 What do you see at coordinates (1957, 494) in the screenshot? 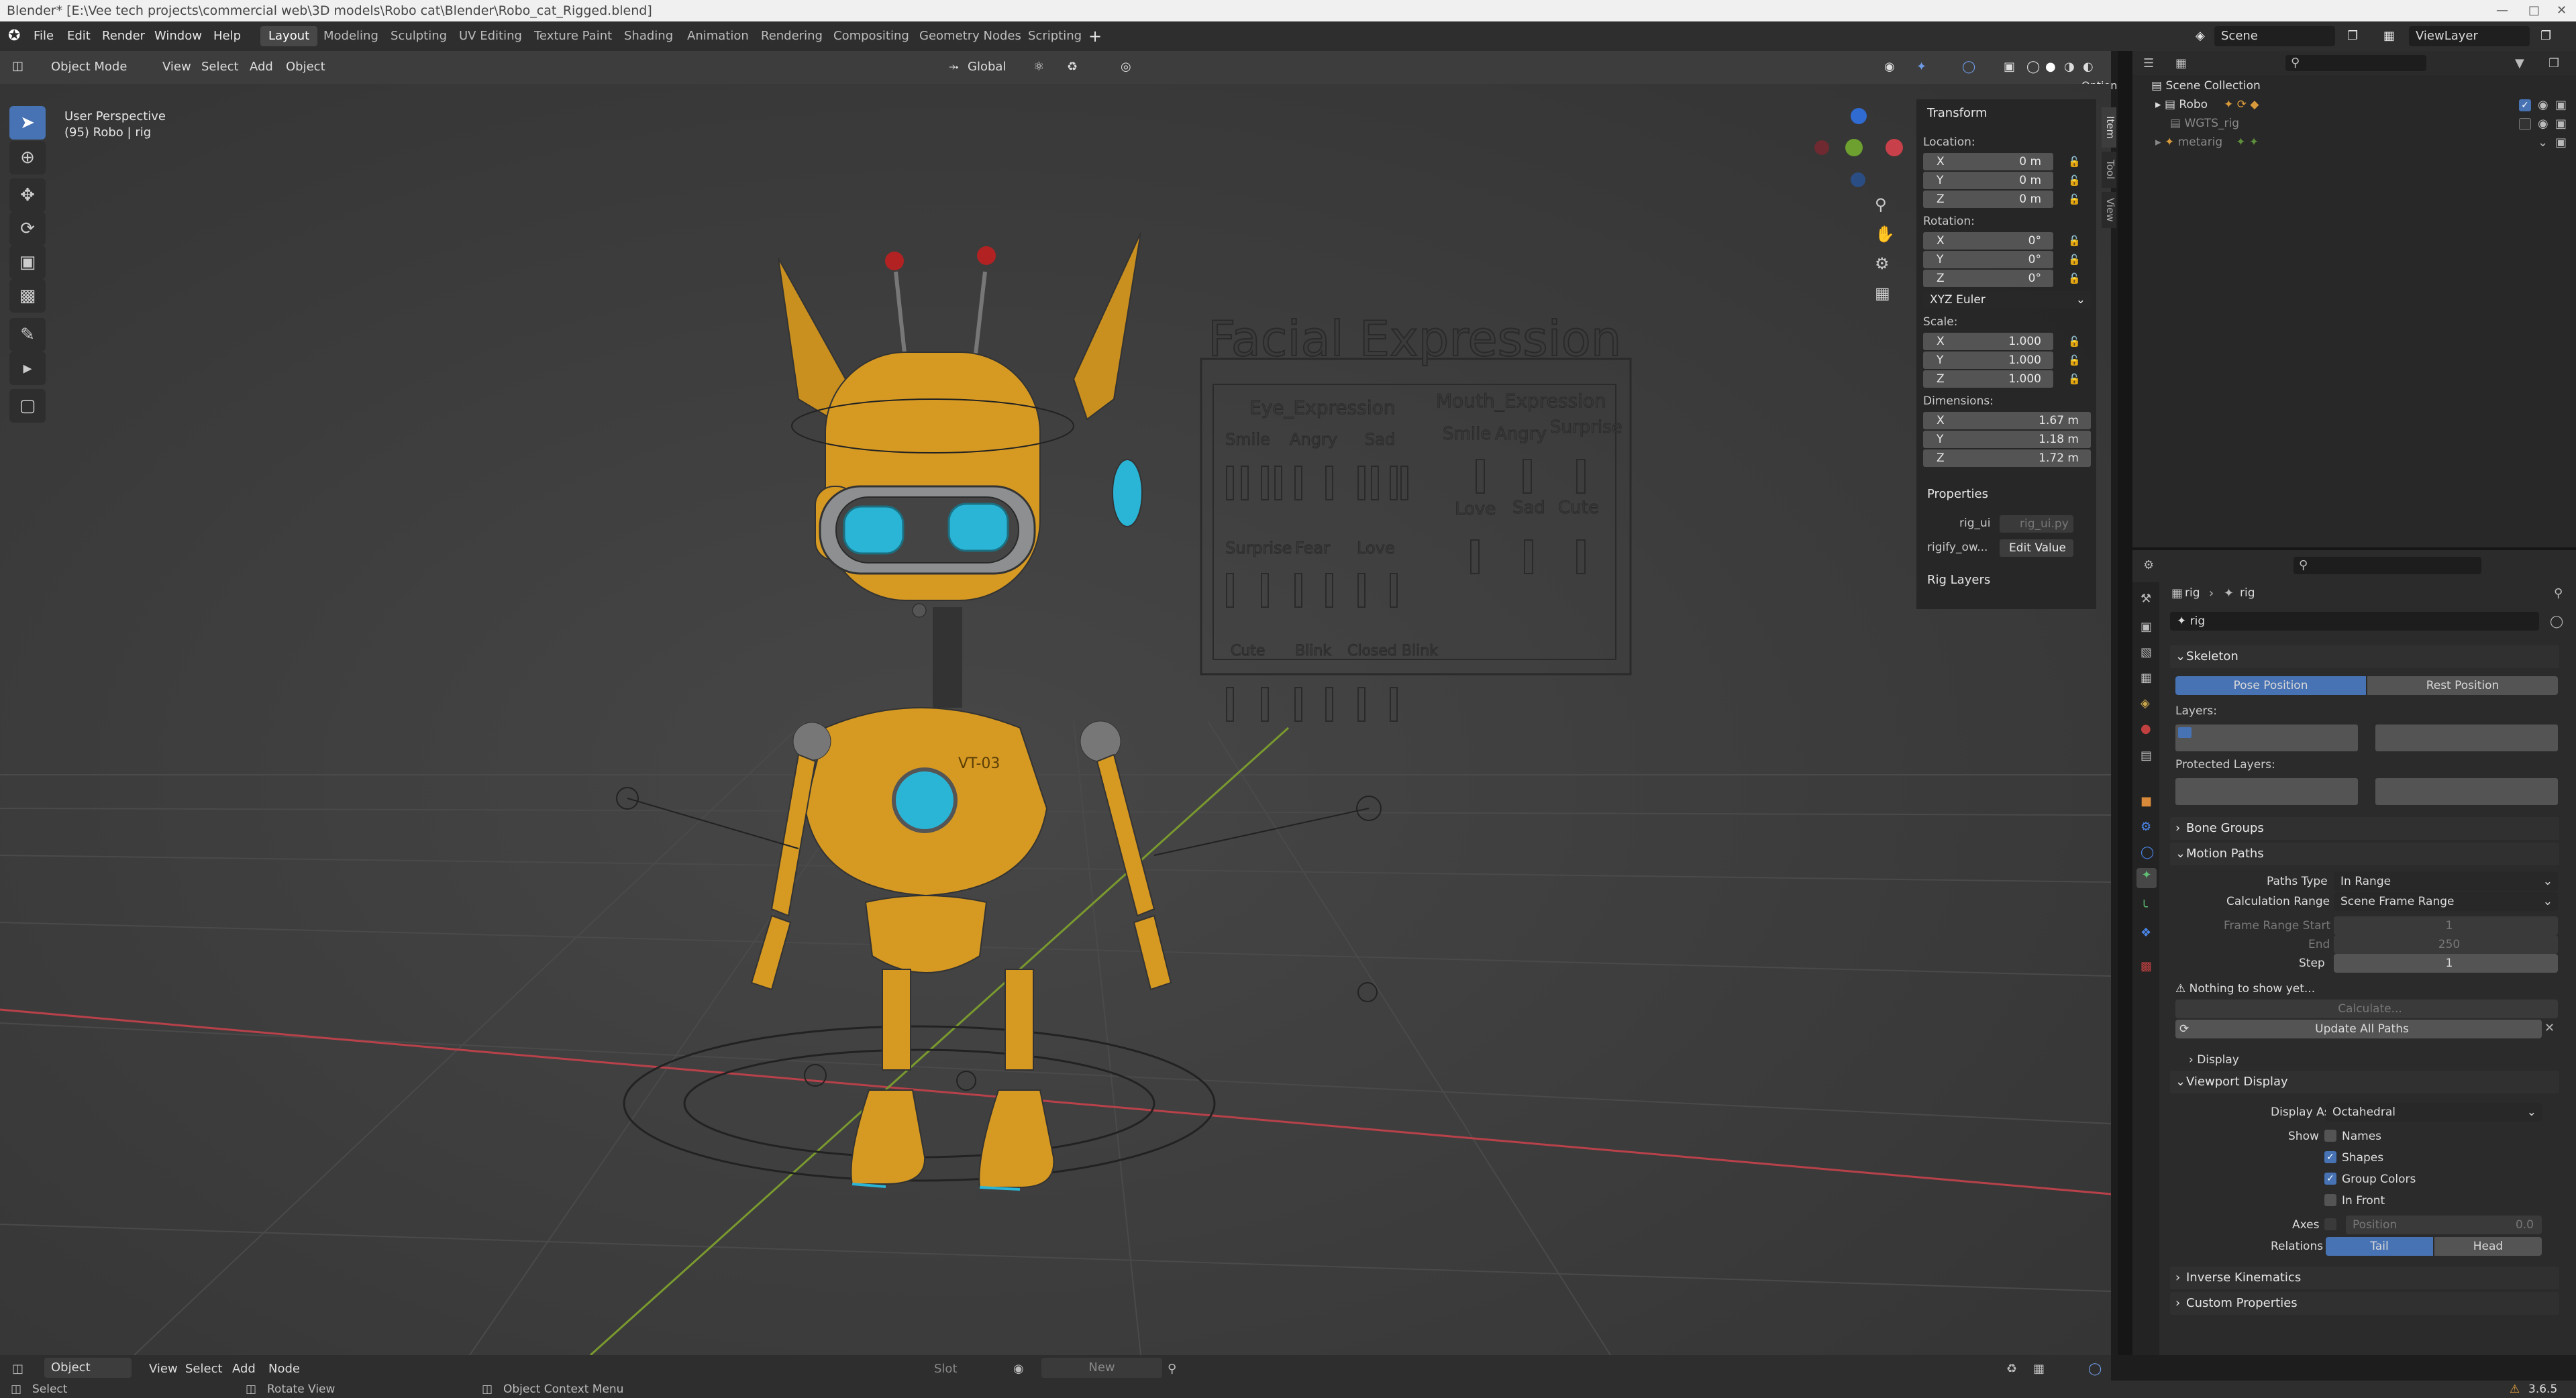
I see `properties-panel-title: Properties` at bounding box center [1957, 494].